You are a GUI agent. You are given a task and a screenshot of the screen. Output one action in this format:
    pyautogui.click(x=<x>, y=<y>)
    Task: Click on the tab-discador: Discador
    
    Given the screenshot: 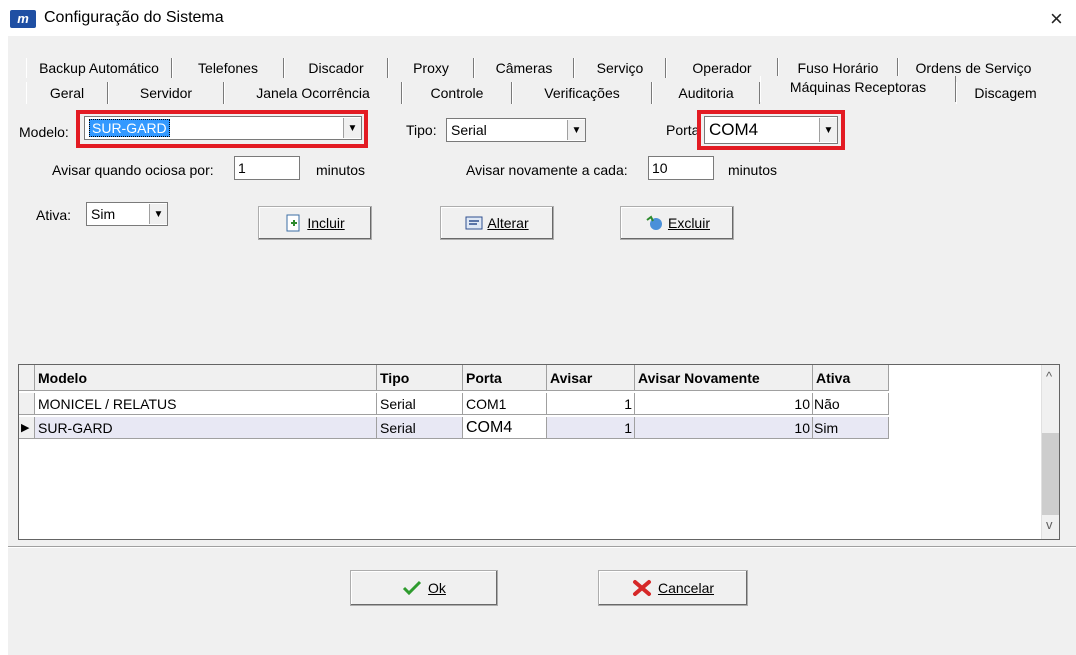 What is the action you would take?
    pyautogui.click(x=336, y=68)
    